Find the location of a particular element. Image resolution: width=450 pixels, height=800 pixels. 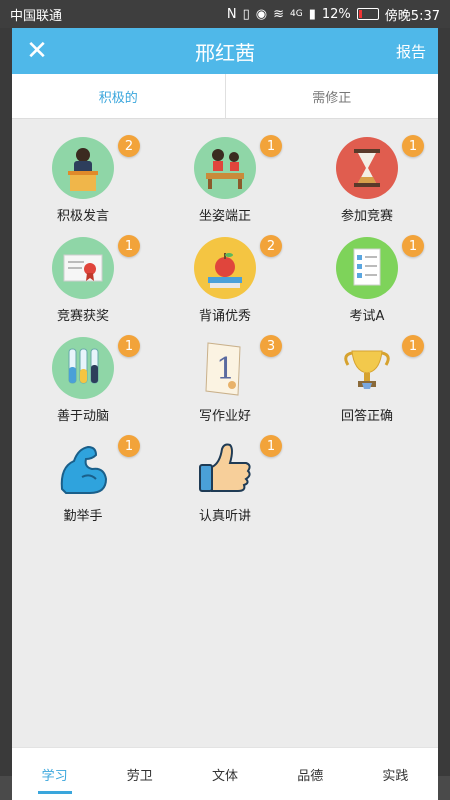

wifi-icon: ≋ is located at coordinates (279, 14).